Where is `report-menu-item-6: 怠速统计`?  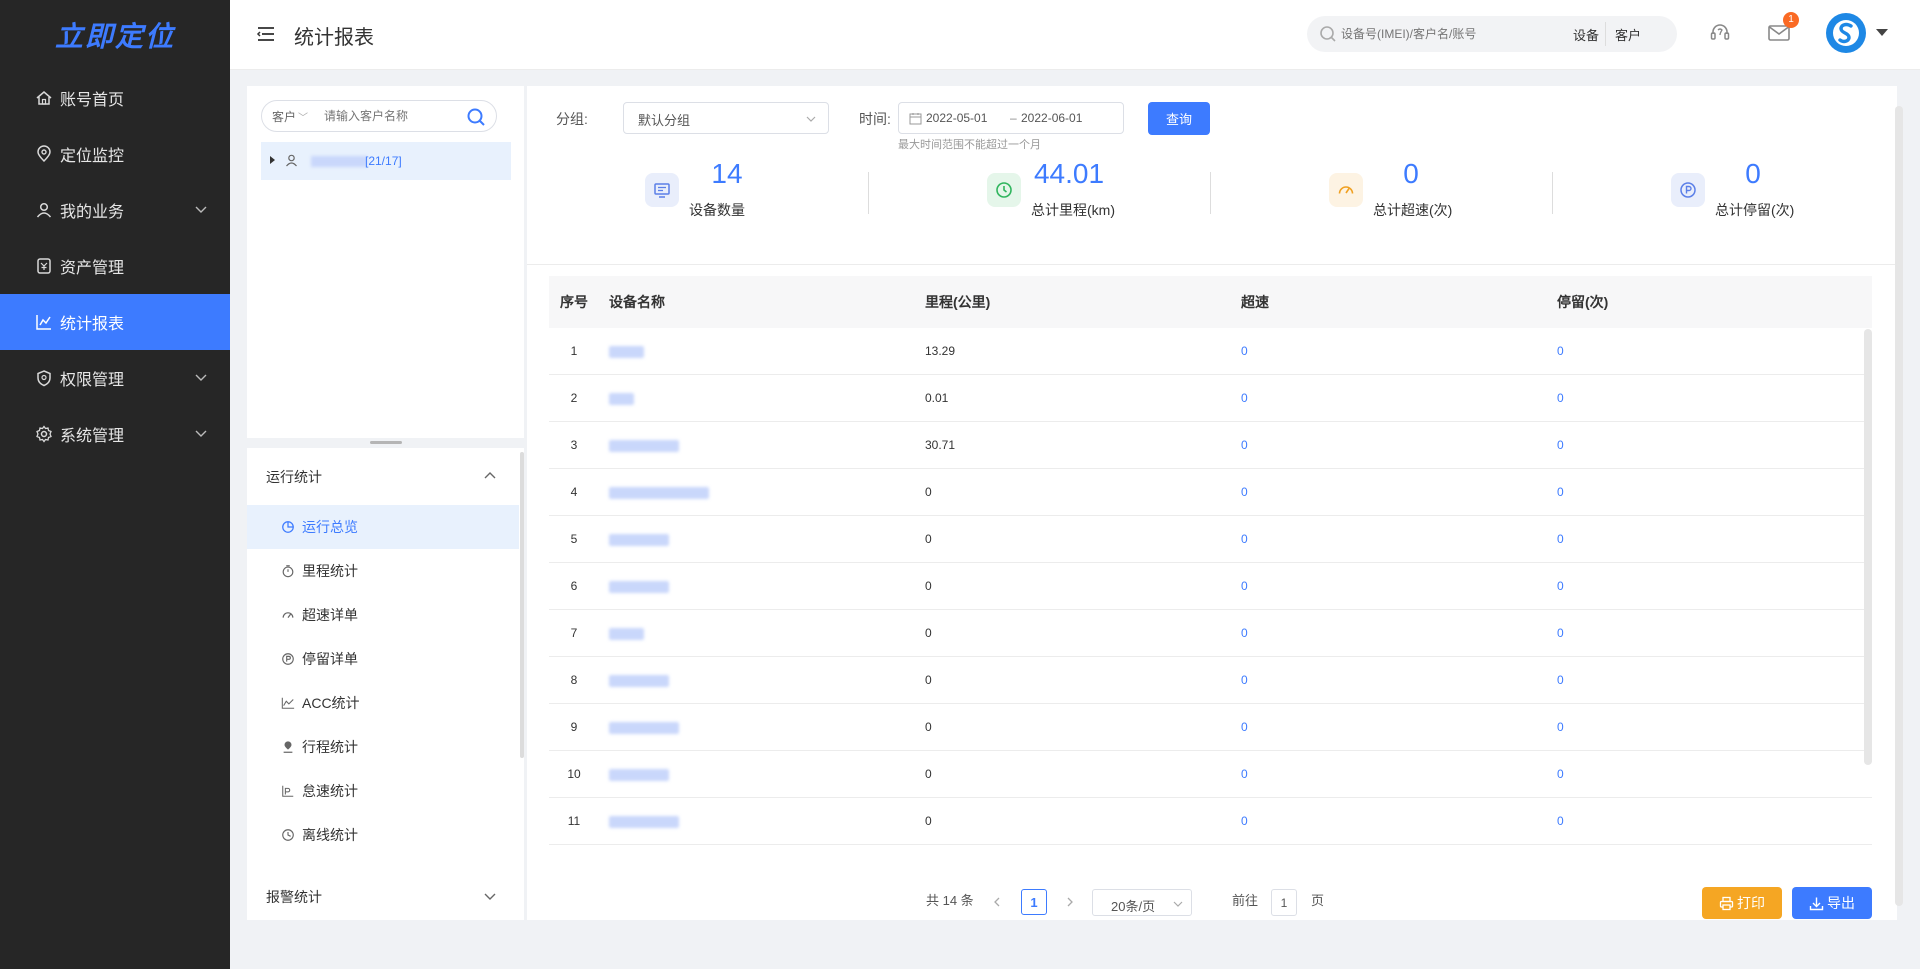
report-menu-item-6: 怠速统计 is located at coordinates (383, 791).